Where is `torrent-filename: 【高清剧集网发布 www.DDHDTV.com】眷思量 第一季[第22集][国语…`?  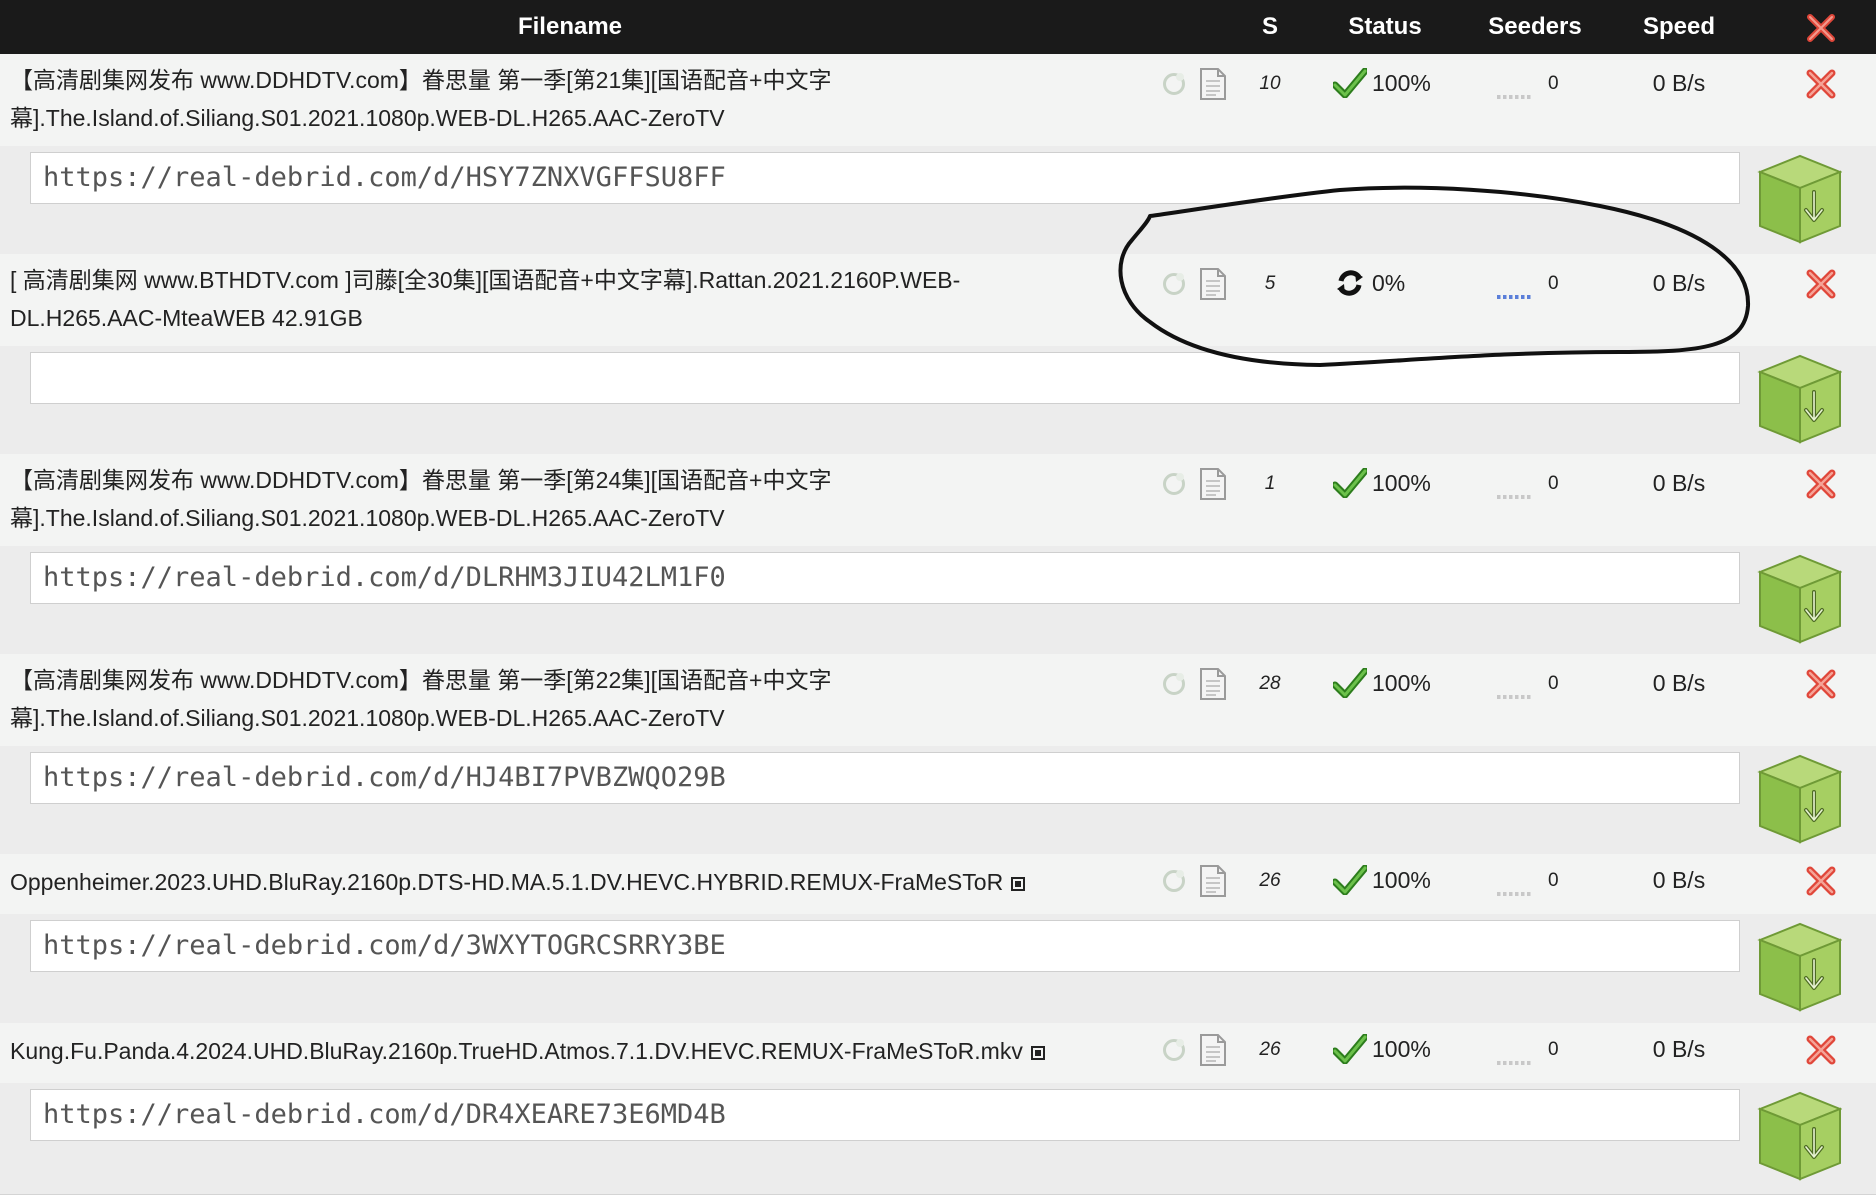 torrent-filename: 【高清剧集网发布 www.DDHDTV.com】眷思量 第一季[第22集][国语… is located at coordinates (565, 699).